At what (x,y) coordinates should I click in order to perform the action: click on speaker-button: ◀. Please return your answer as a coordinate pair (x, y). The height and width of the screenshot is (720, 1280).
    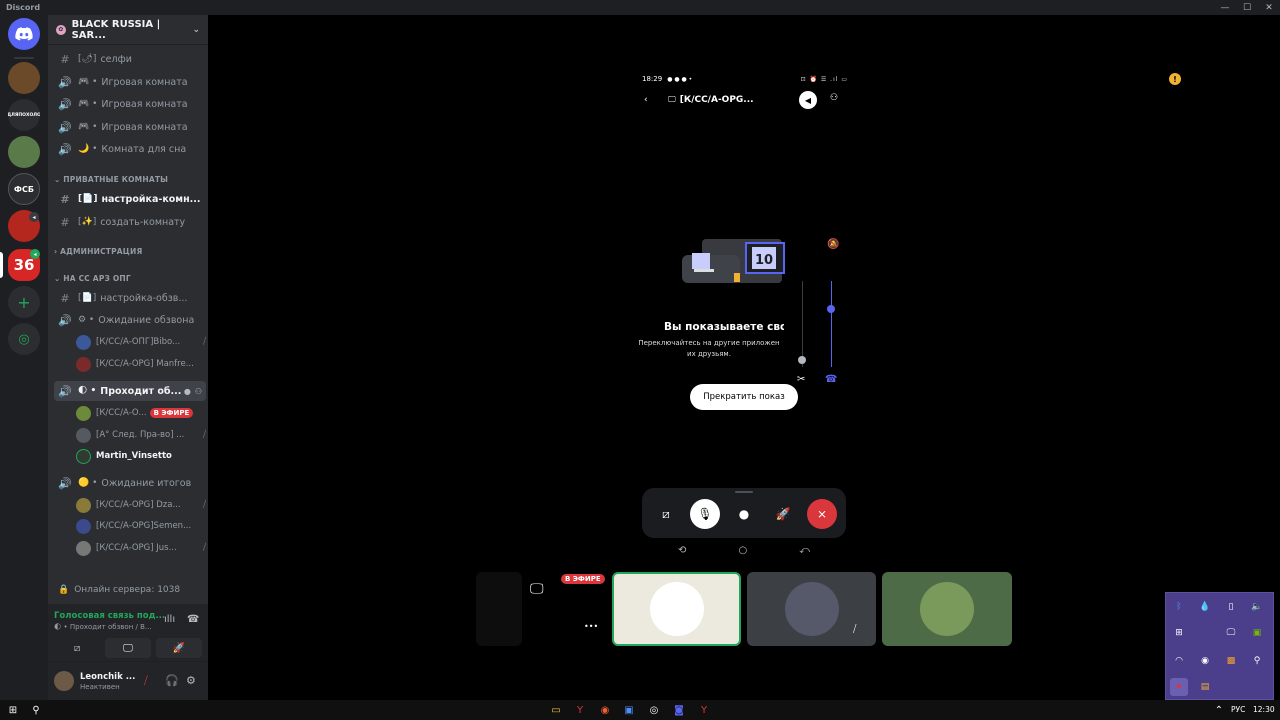
    Looking at the image, I should click on (808, 100).